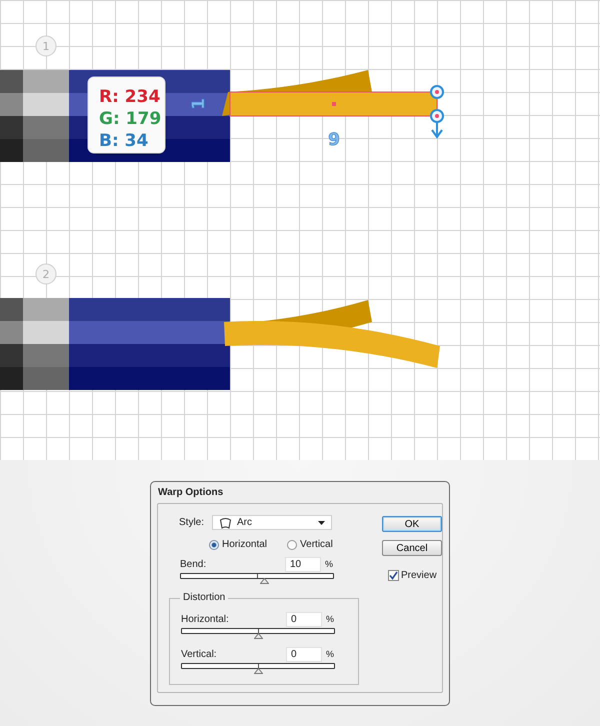 The image size is (600, 726). I want to click on value-field: 10, so click(303, 564).